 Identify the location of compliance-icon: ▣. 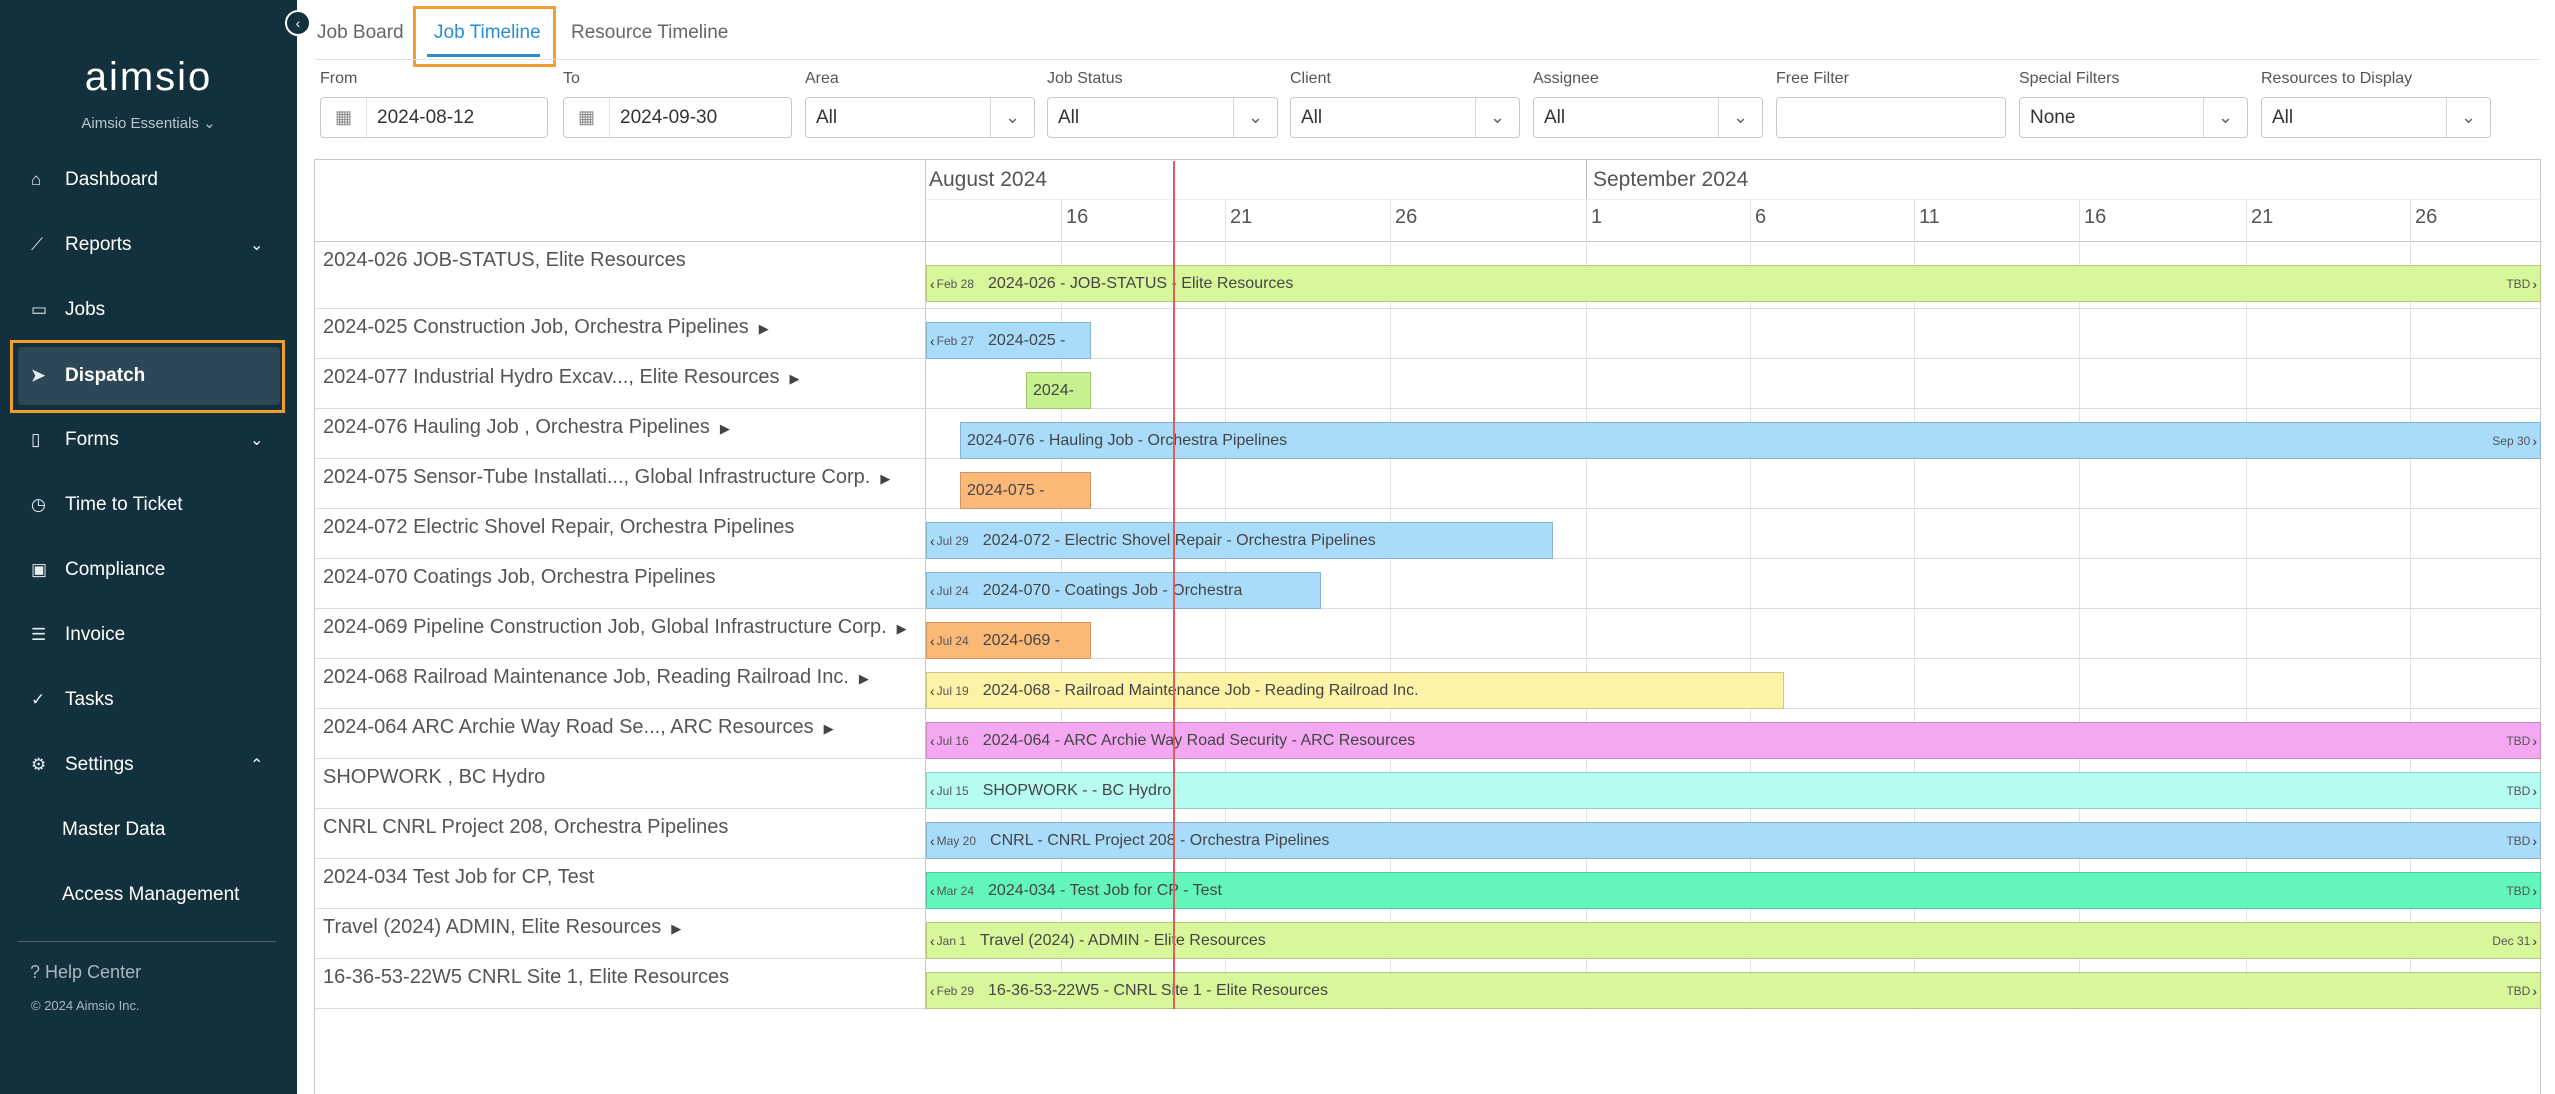
(39, 569).